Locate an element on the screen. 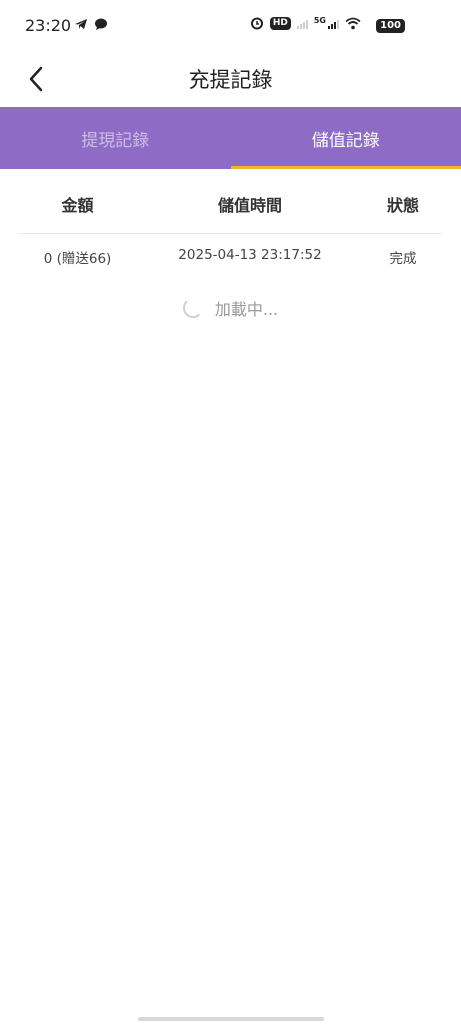 The width and height of the screenshot is (461, 1024). status-notification-icons is located at coordinates (91, 24).